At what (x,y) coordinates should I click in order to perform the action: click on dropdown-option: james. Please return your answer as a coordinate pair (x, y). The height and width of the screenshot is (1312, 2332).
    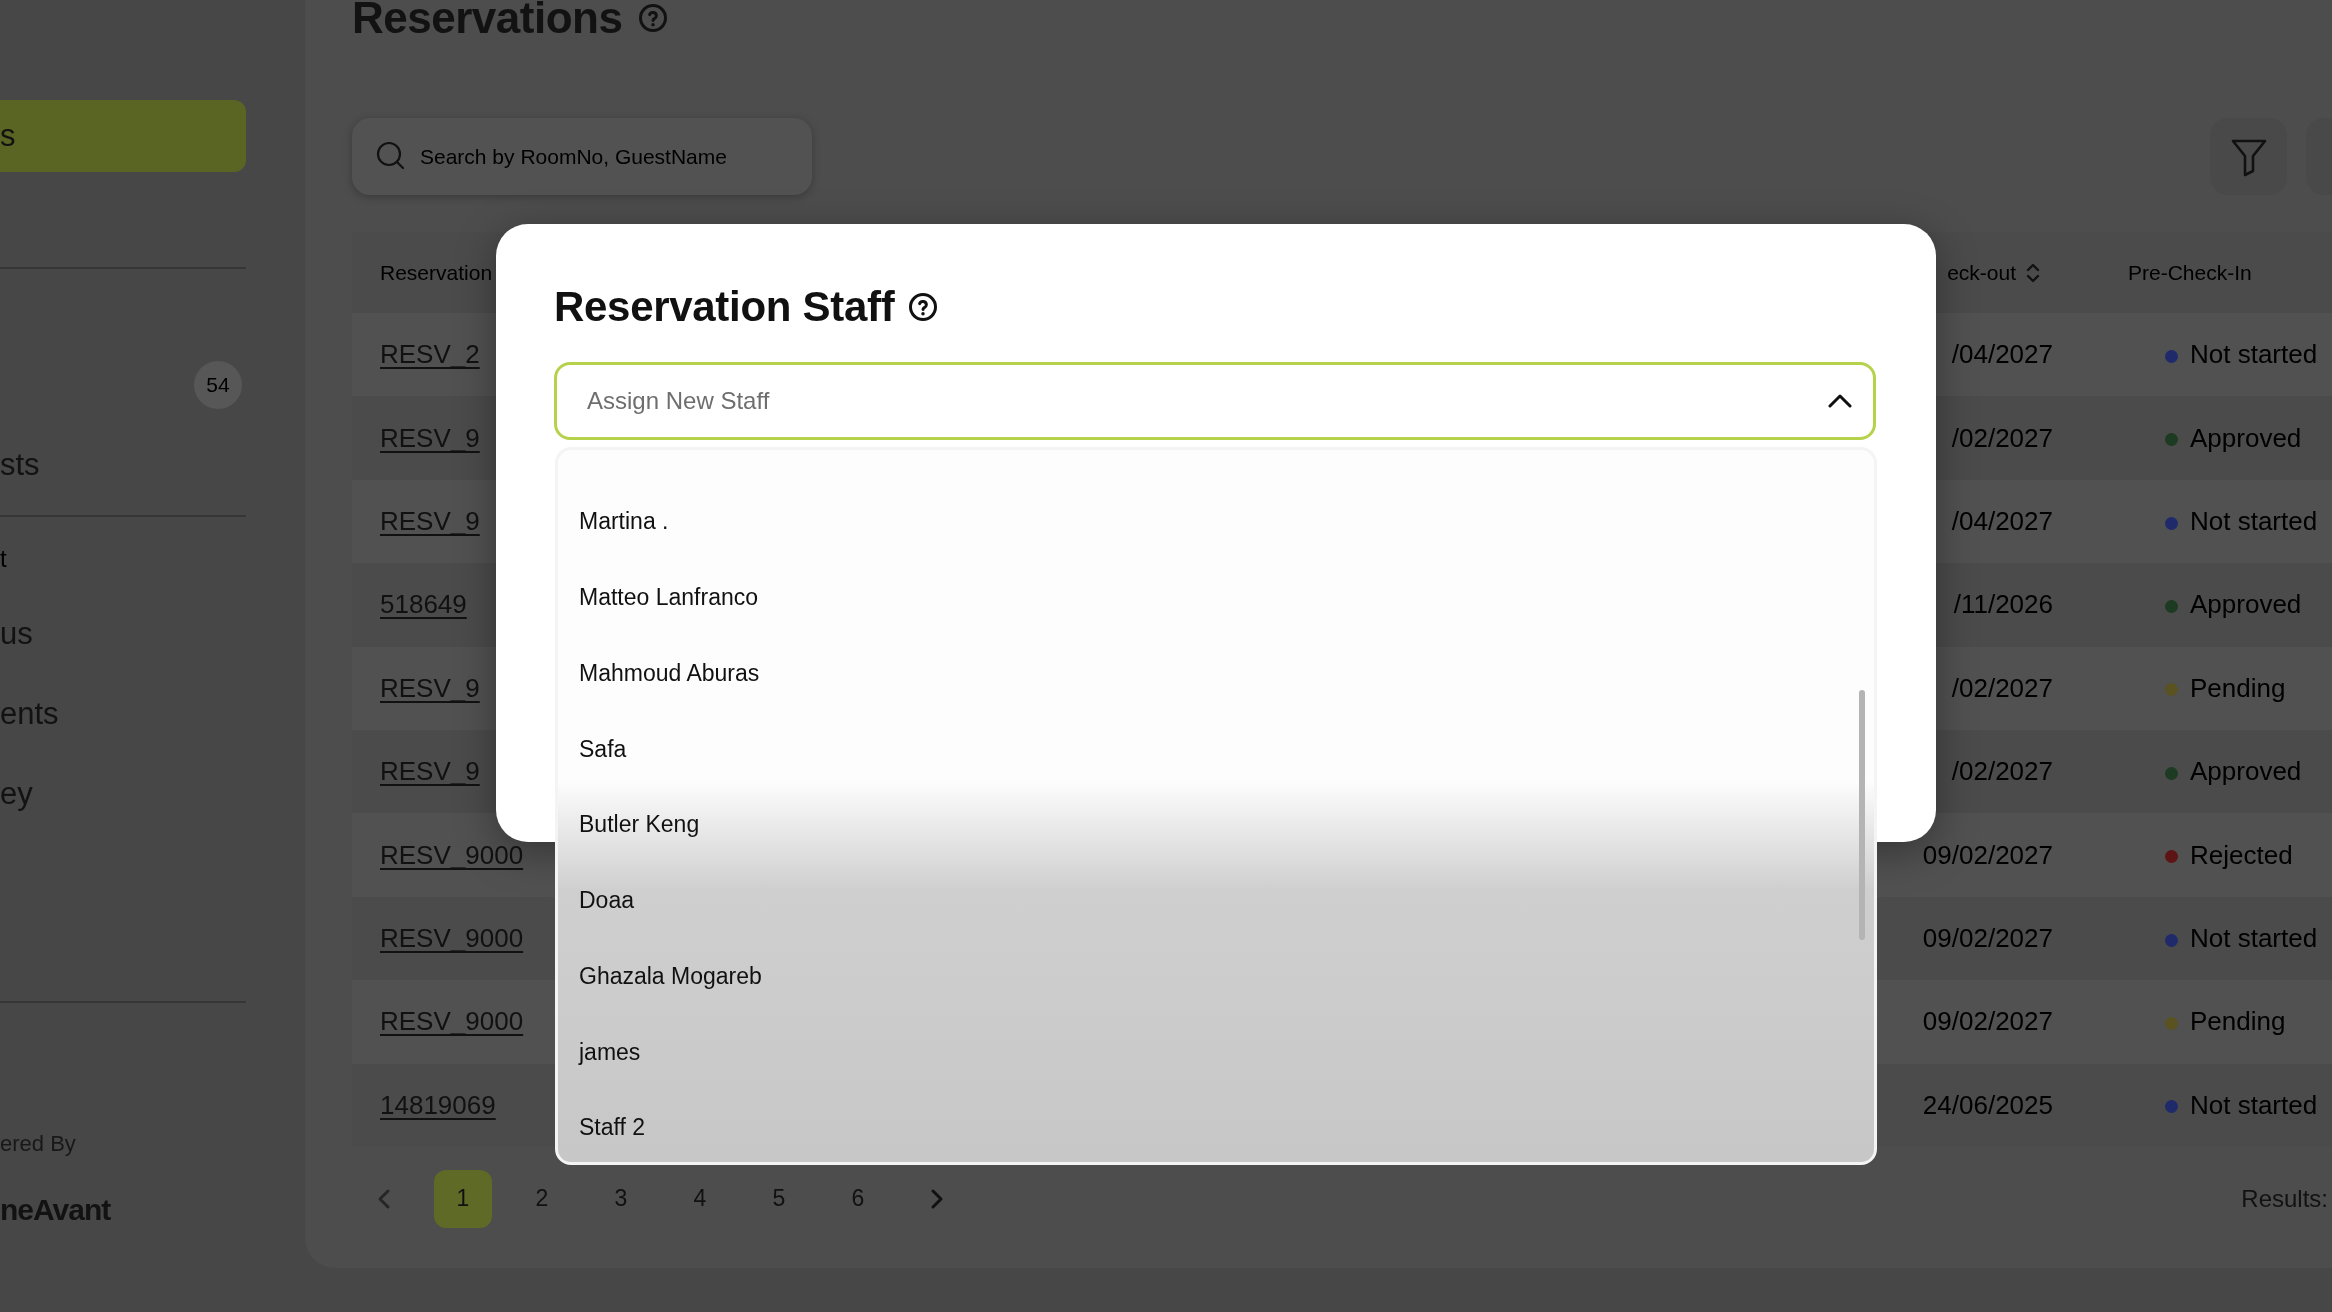
    Looking at the image, I should click on (1216, 1052).